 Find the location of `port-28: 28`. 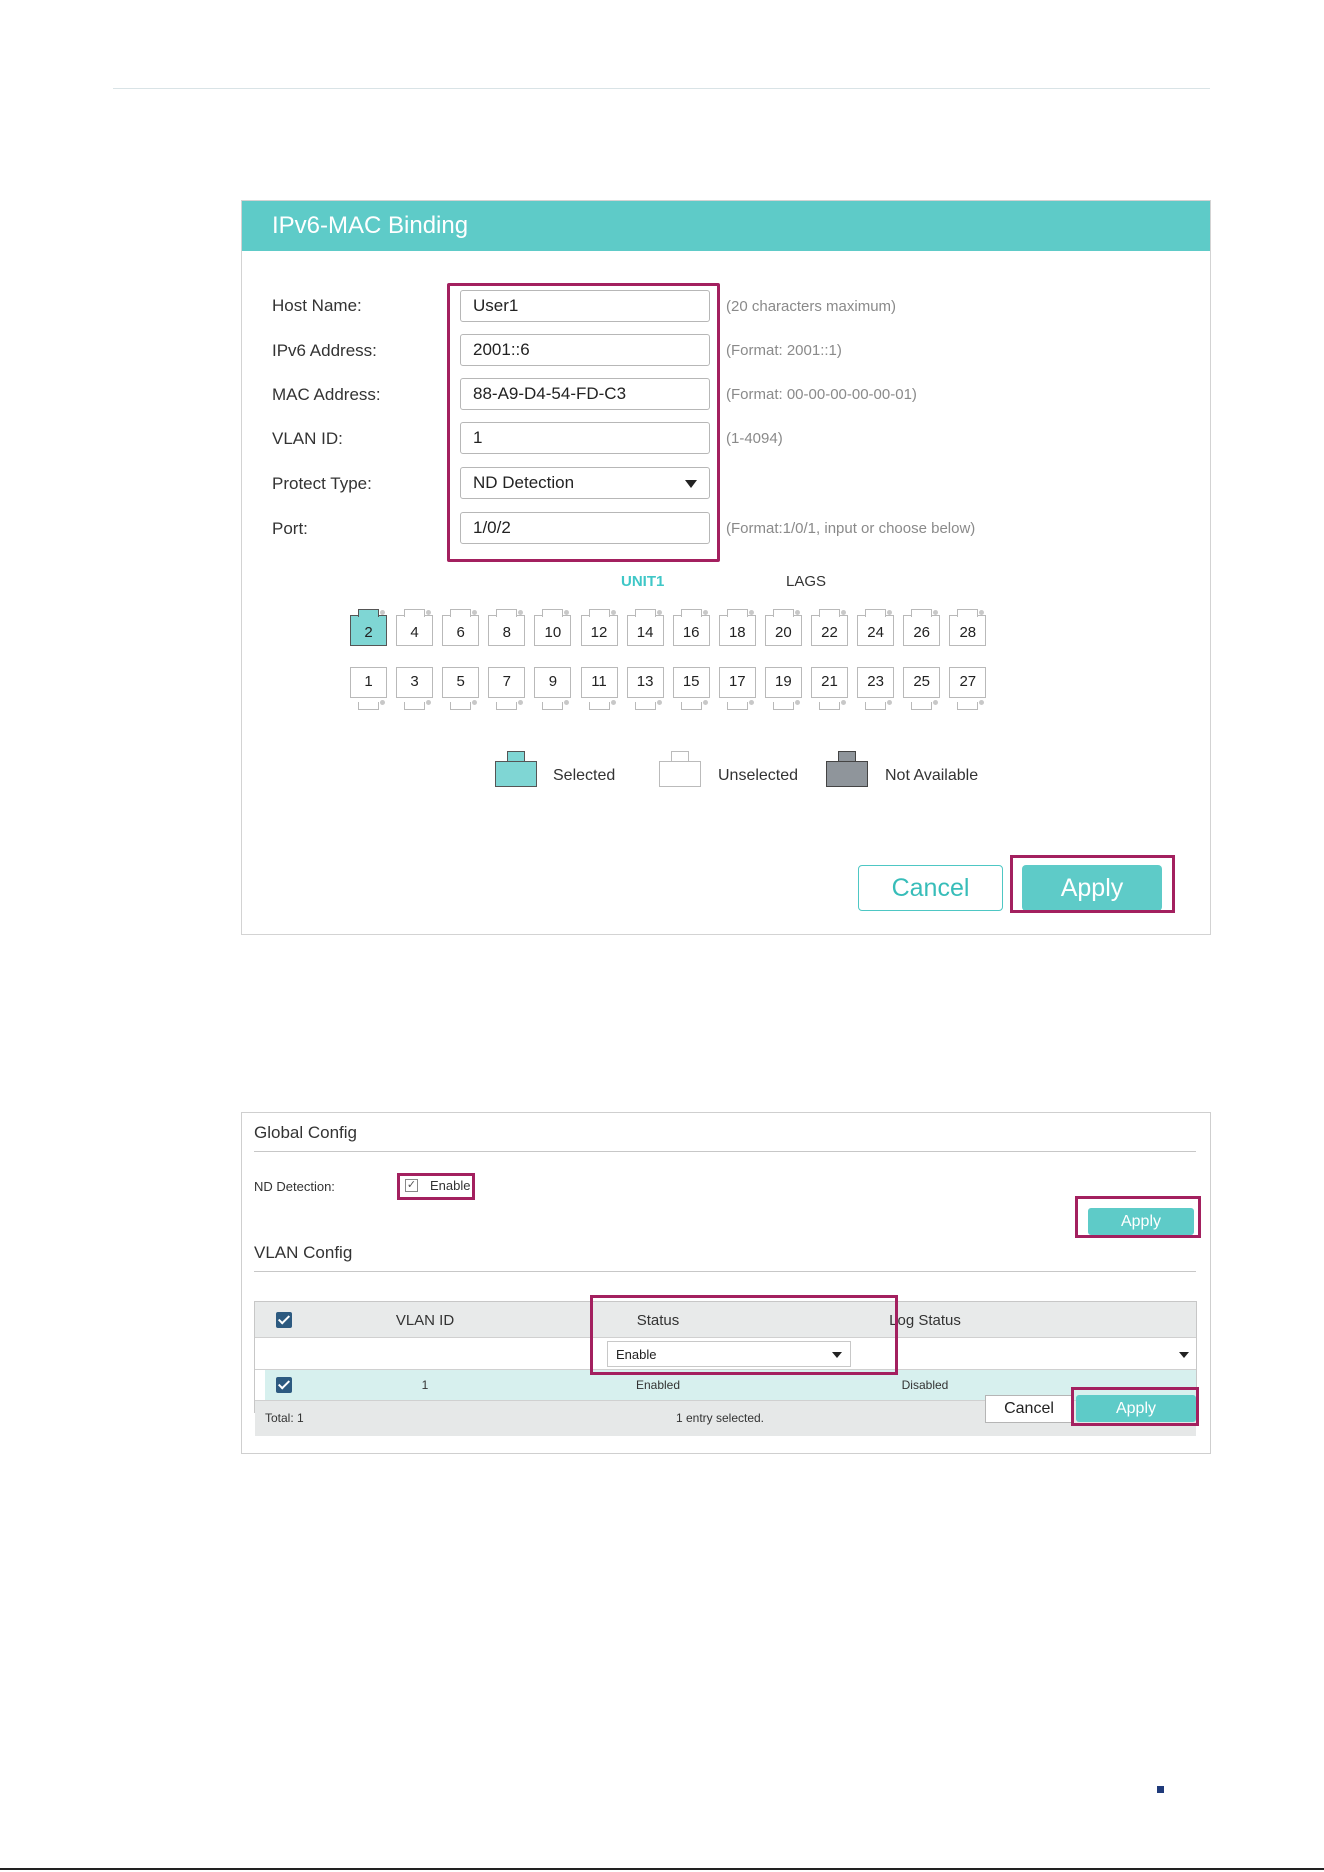

port-28: 28 is located at coordinates (968, 627).